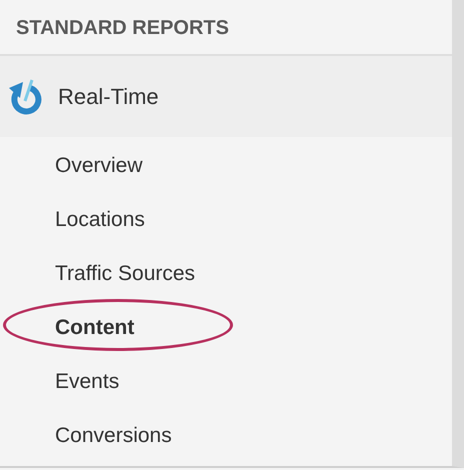  What do you see at coordinates (72, 220) in the screenshot?
I see `menu-item: Locations` at bounding box center [72, 220].